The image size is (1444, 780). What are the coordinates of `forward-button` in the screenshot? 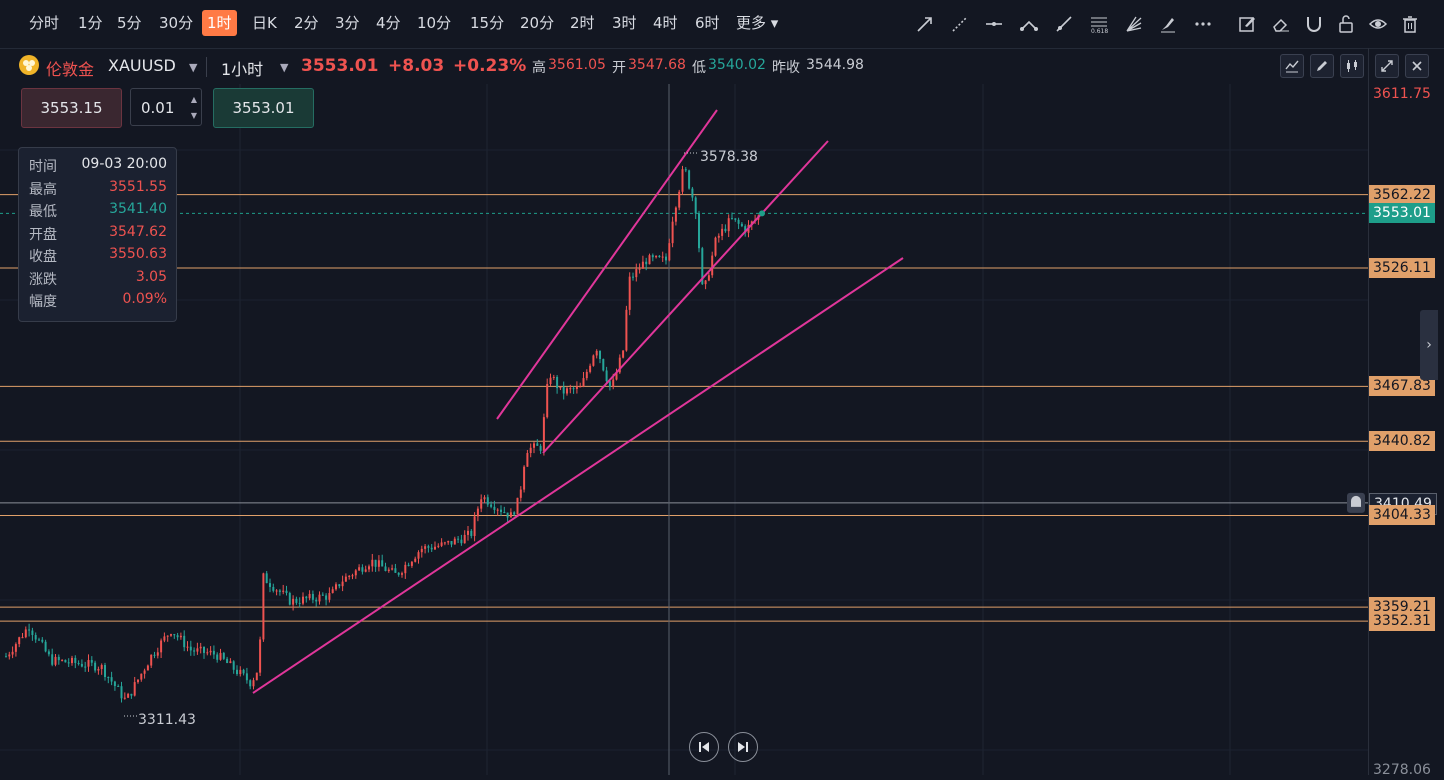 It's located at (743, 747).